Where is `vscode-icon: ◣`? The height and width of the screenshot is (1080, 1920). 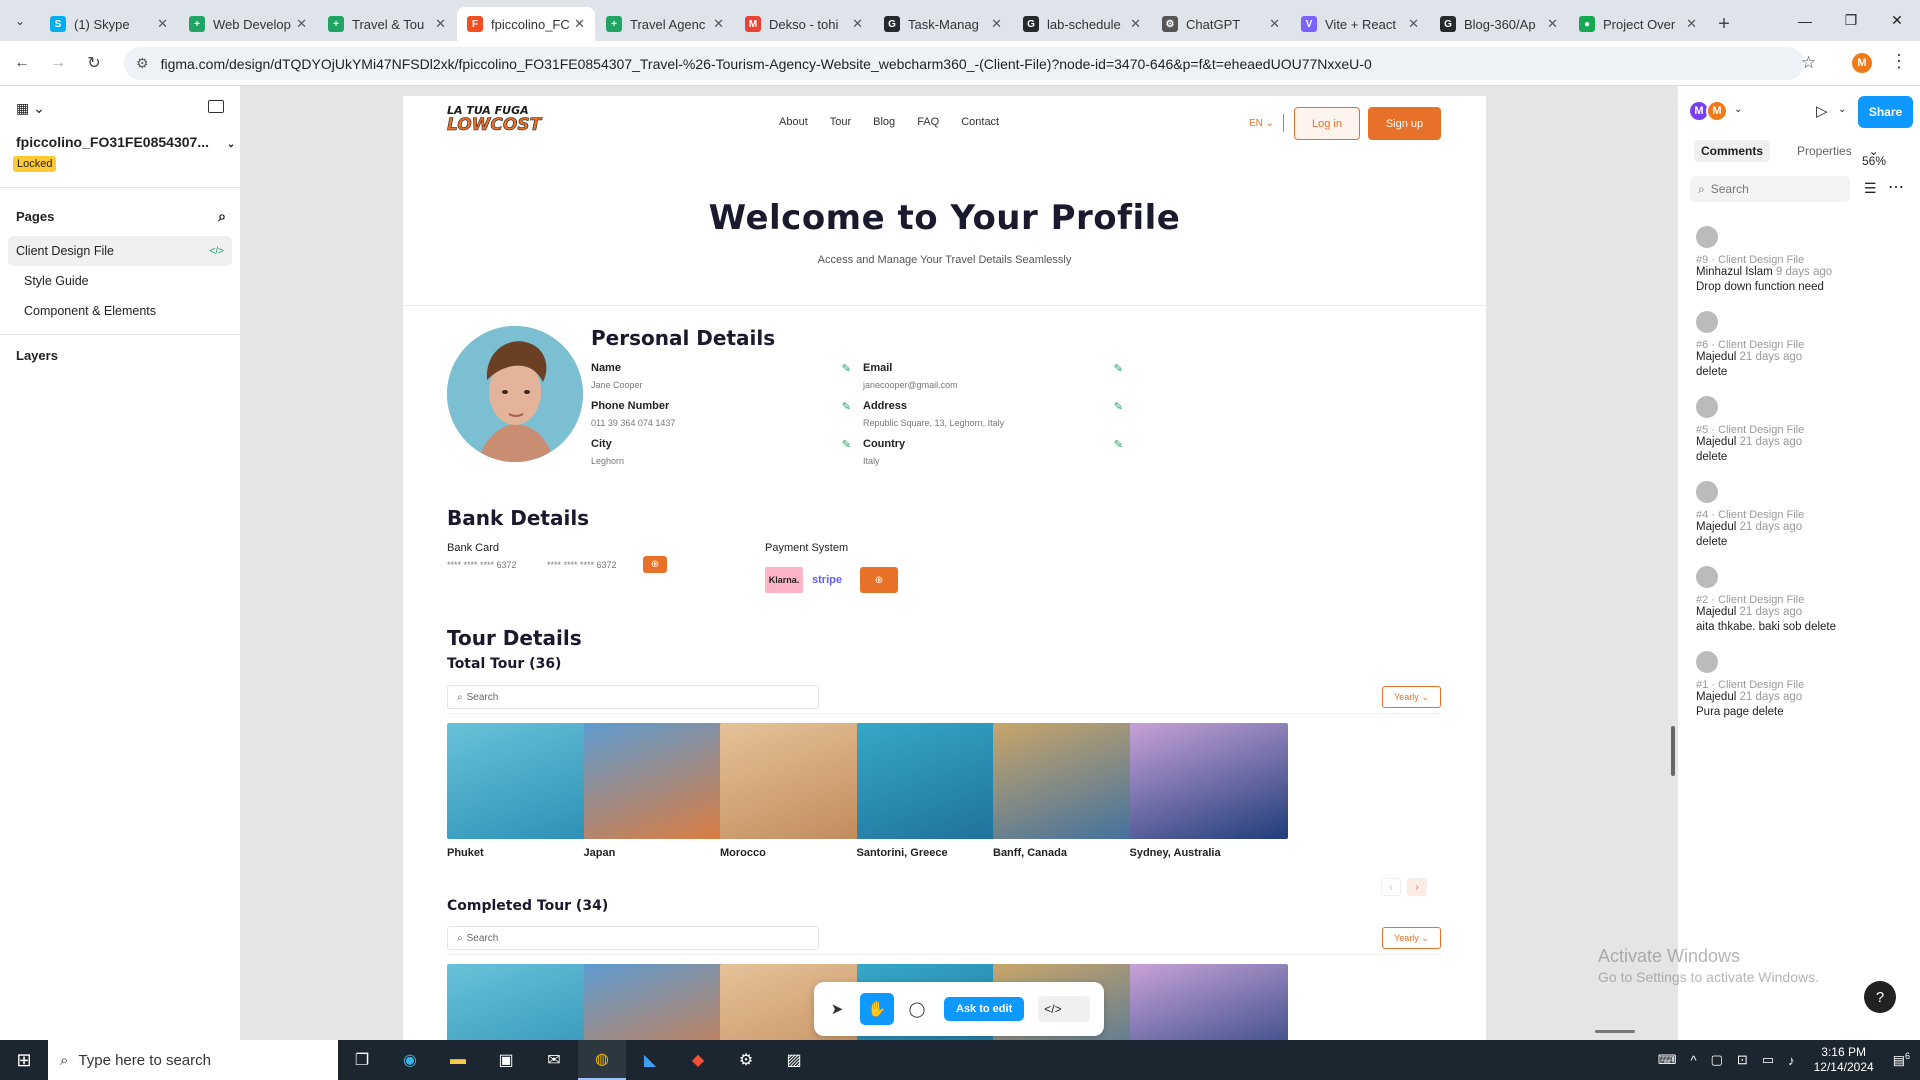 vscode-icon: ◣ is located at coordinates (650, 1060).